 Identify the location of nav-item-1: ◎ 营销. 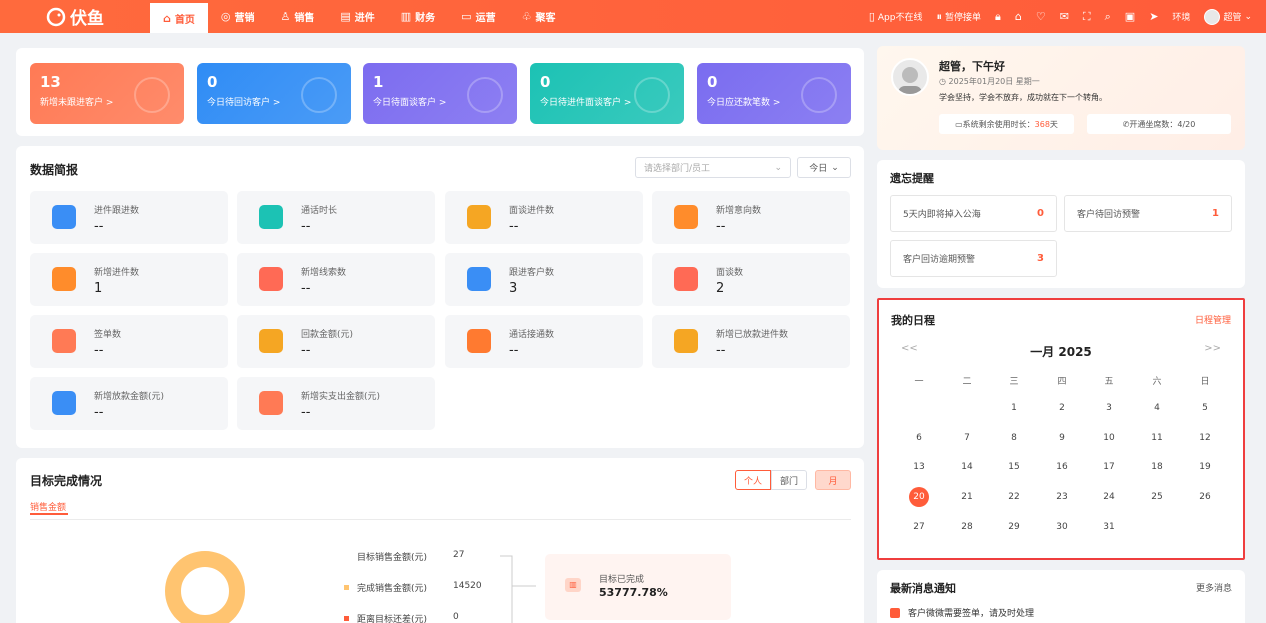
(238, 16).